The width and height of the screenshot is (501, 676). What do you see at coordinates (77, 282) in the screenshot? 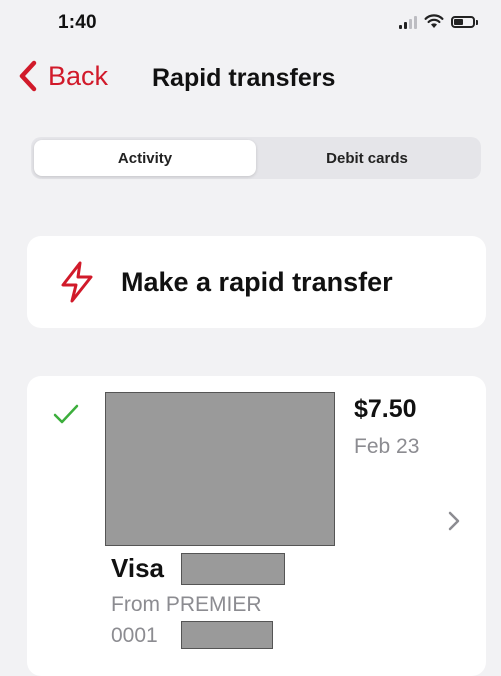
I see `bolt-icon` at bounding box center [77, 282].